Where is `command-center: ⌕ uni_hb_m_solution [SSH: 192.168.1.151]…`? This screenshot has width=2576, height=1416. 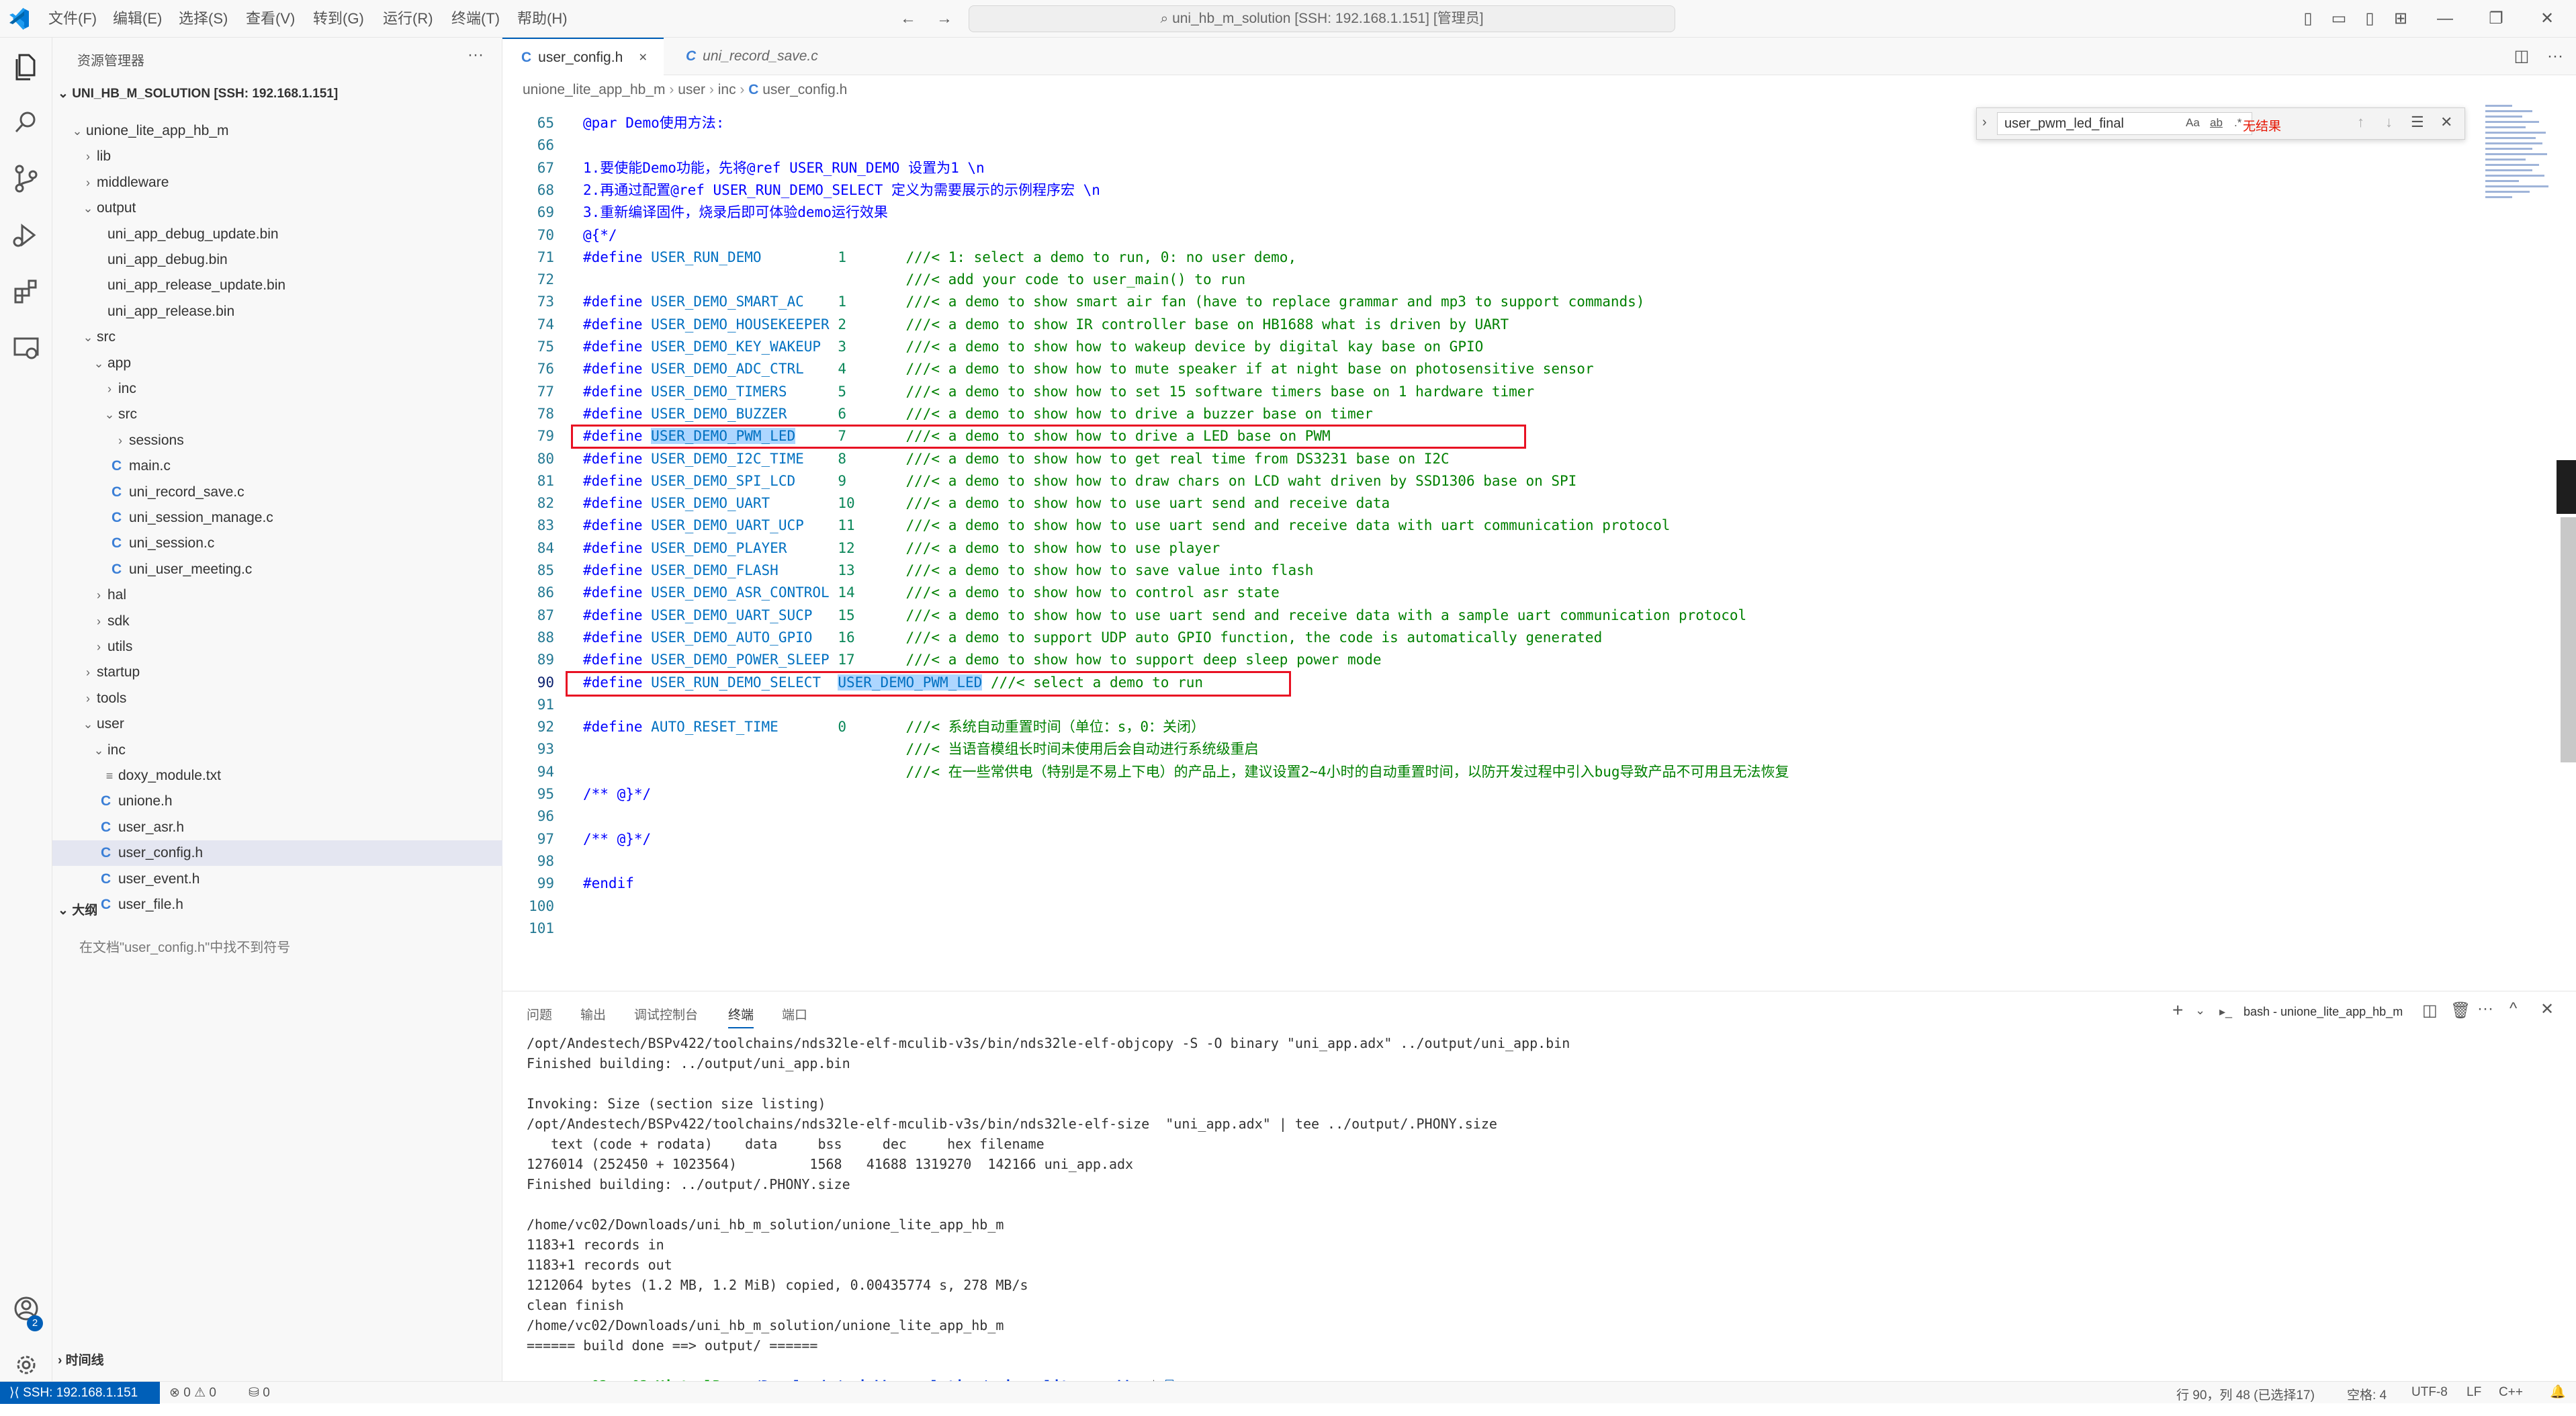
command-center: ⌕ uni_hb_m_solution [SSH: 192.168.1.151]… is located at coordinates (1322, 18).